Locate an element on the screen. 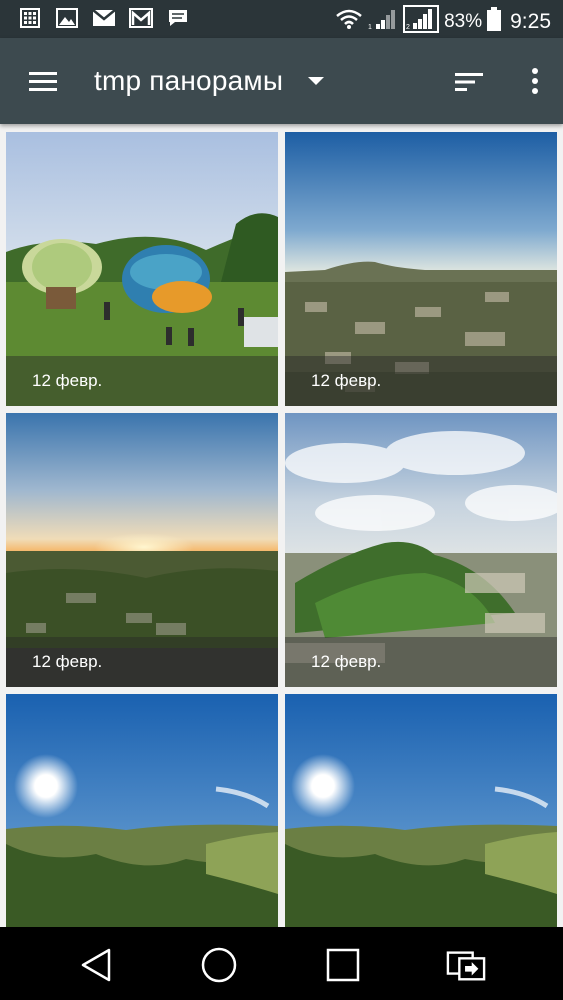 The image size is (563, 1000). sort-button is located at coordinates (469, 82).